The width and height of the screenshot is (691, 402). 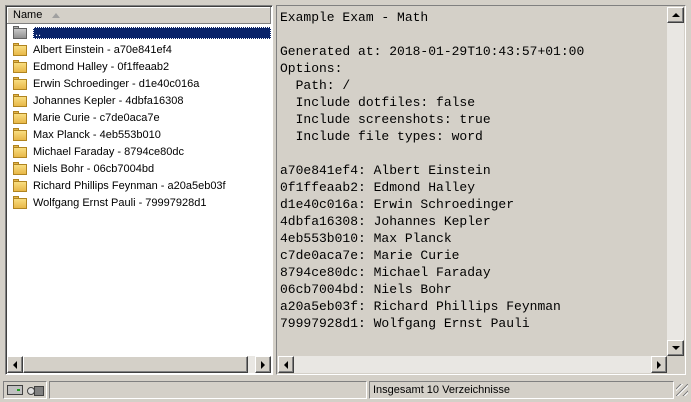 I want to click on folder-row: Johannes Kepler - 4dbfa16308, so click(x=139, y=100).